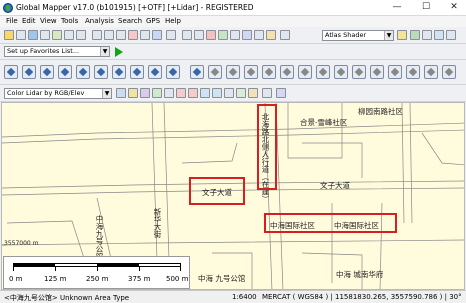 The image size is (466, 303). What do you see at coordinates (173, 21) in the screenshot?
I see `menu-help: Help` at bounding box center [173, 21].